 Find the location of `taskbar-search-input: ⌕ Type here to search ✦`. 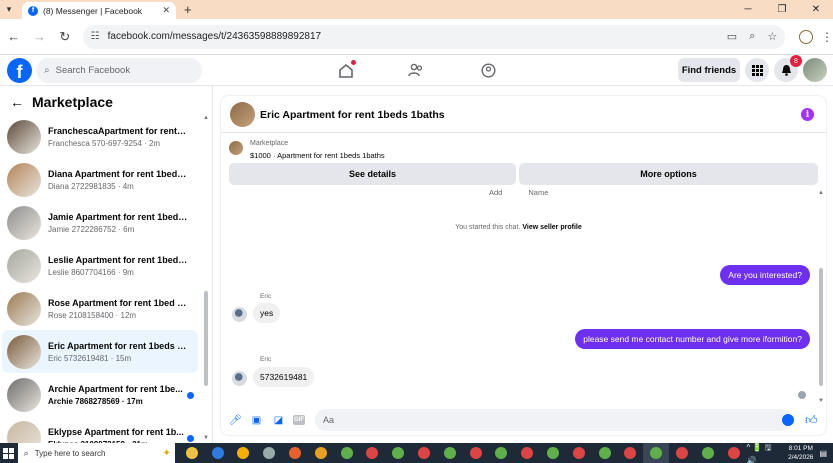

taskbar-search-input: ⌕ Type here to search ✦ is located at coordinates (96, 453).